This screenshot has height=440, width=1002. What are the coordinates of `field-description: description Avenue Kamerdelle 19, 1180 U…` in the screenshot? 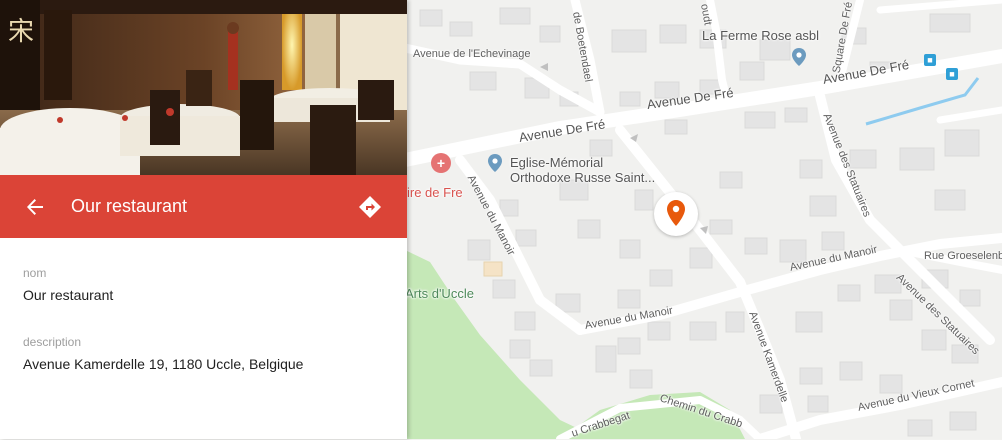 It's located at (163, 353).